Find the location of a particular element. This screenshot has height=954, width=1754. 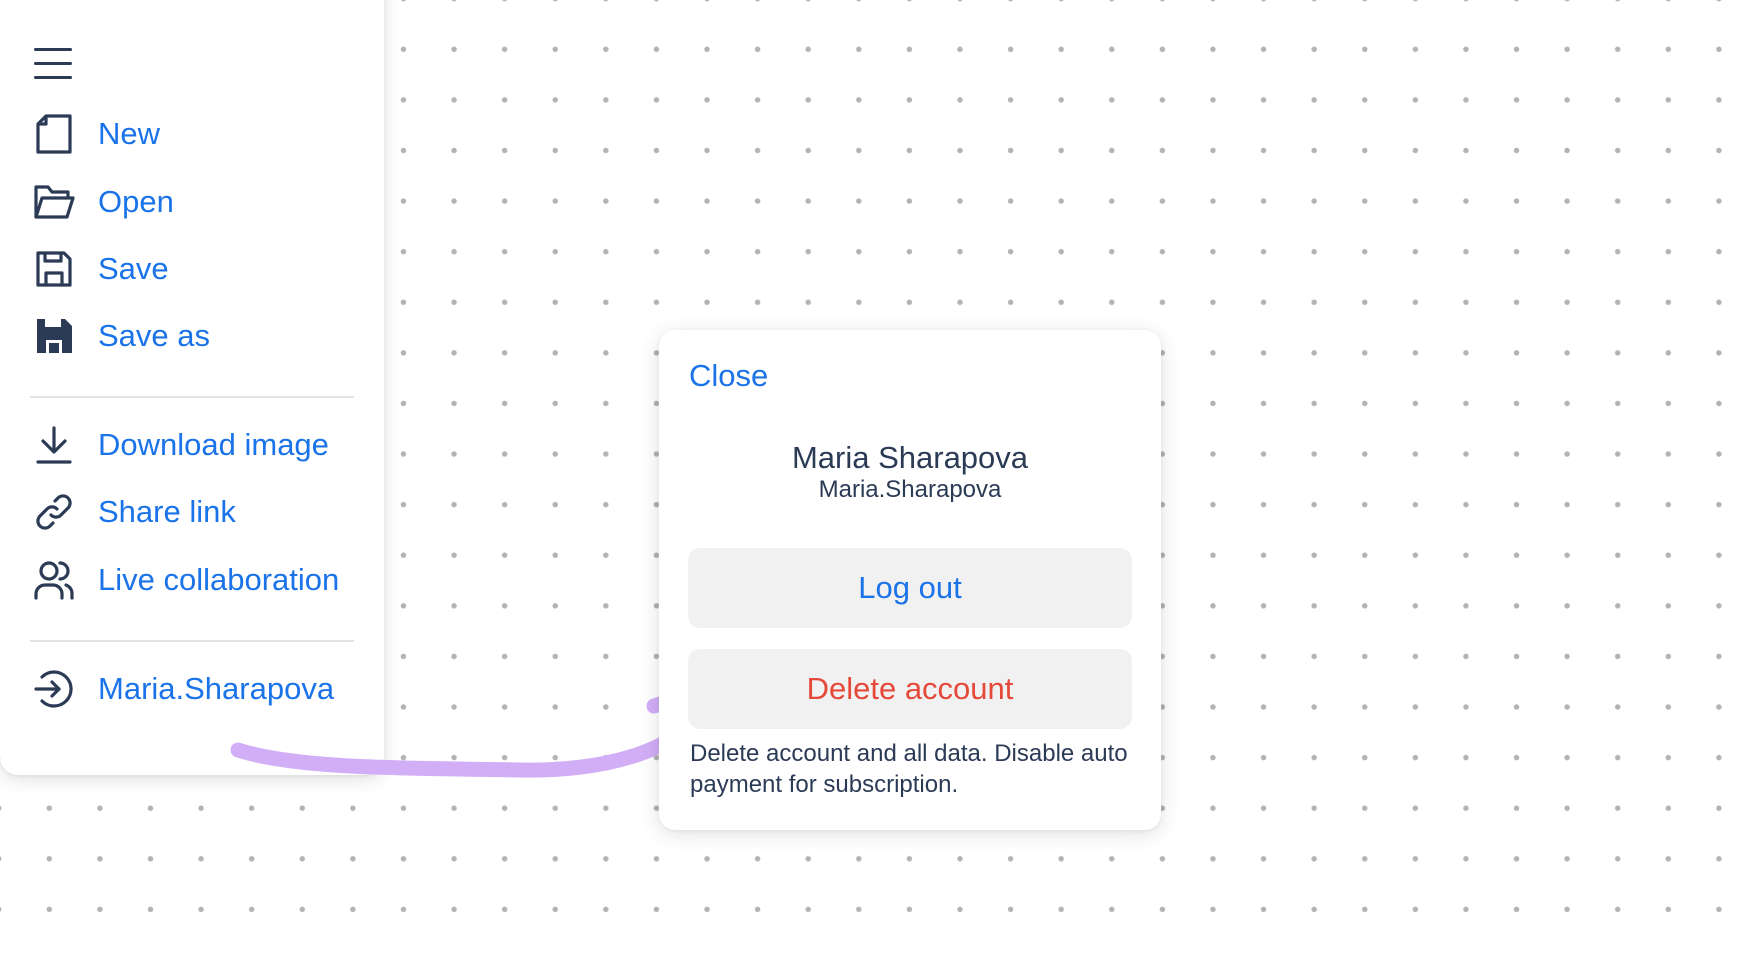

menu-item-new: New is located at coordinates (200, 134).